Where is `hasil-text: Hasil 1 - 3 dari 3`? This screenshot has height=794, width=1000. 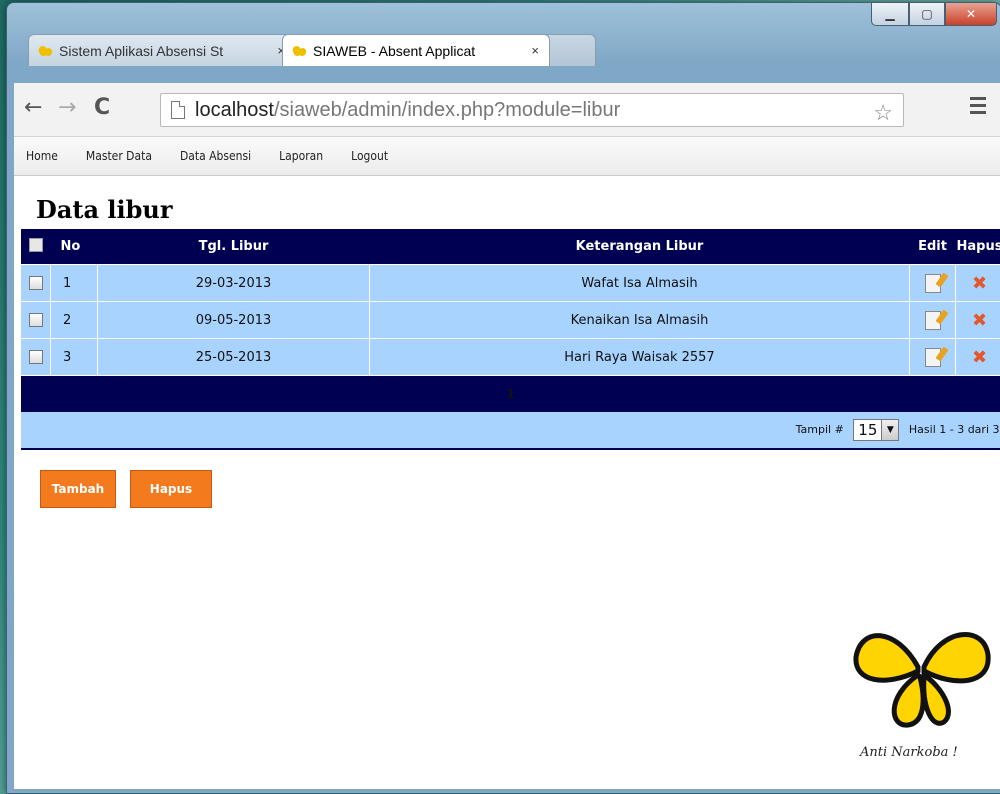 hasil-text: Hasil 1 - 3 dari 3 is located at coordinates (954, 429).